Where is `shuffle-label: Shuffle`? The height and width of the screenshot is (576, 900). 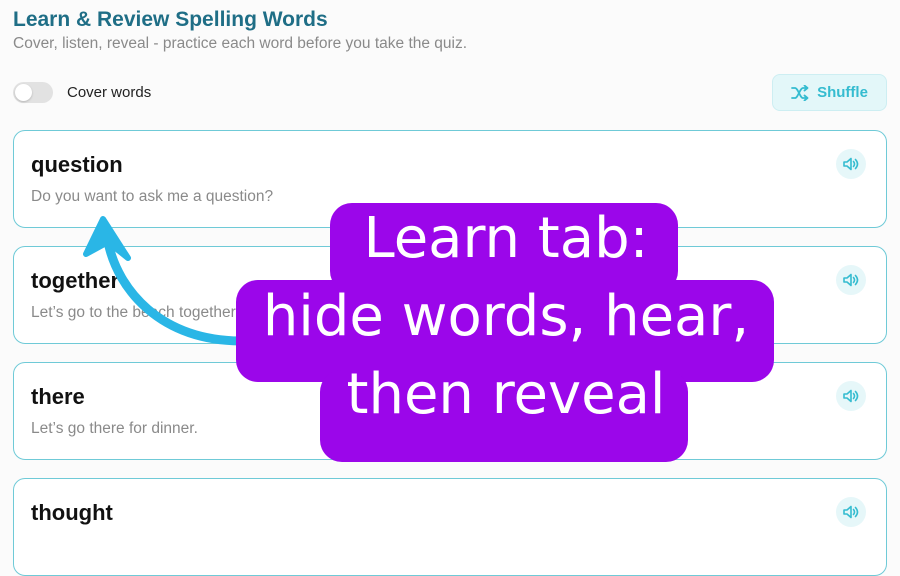
shuffle-label: Shuffle is located at coordinates (842, 92).